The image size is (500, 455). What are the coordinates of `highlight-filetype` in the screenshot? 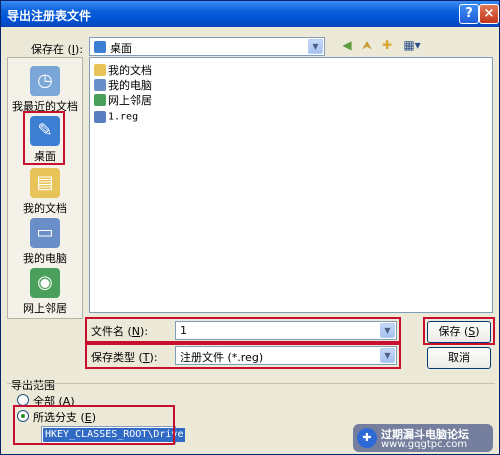 It's located at (243, 356).